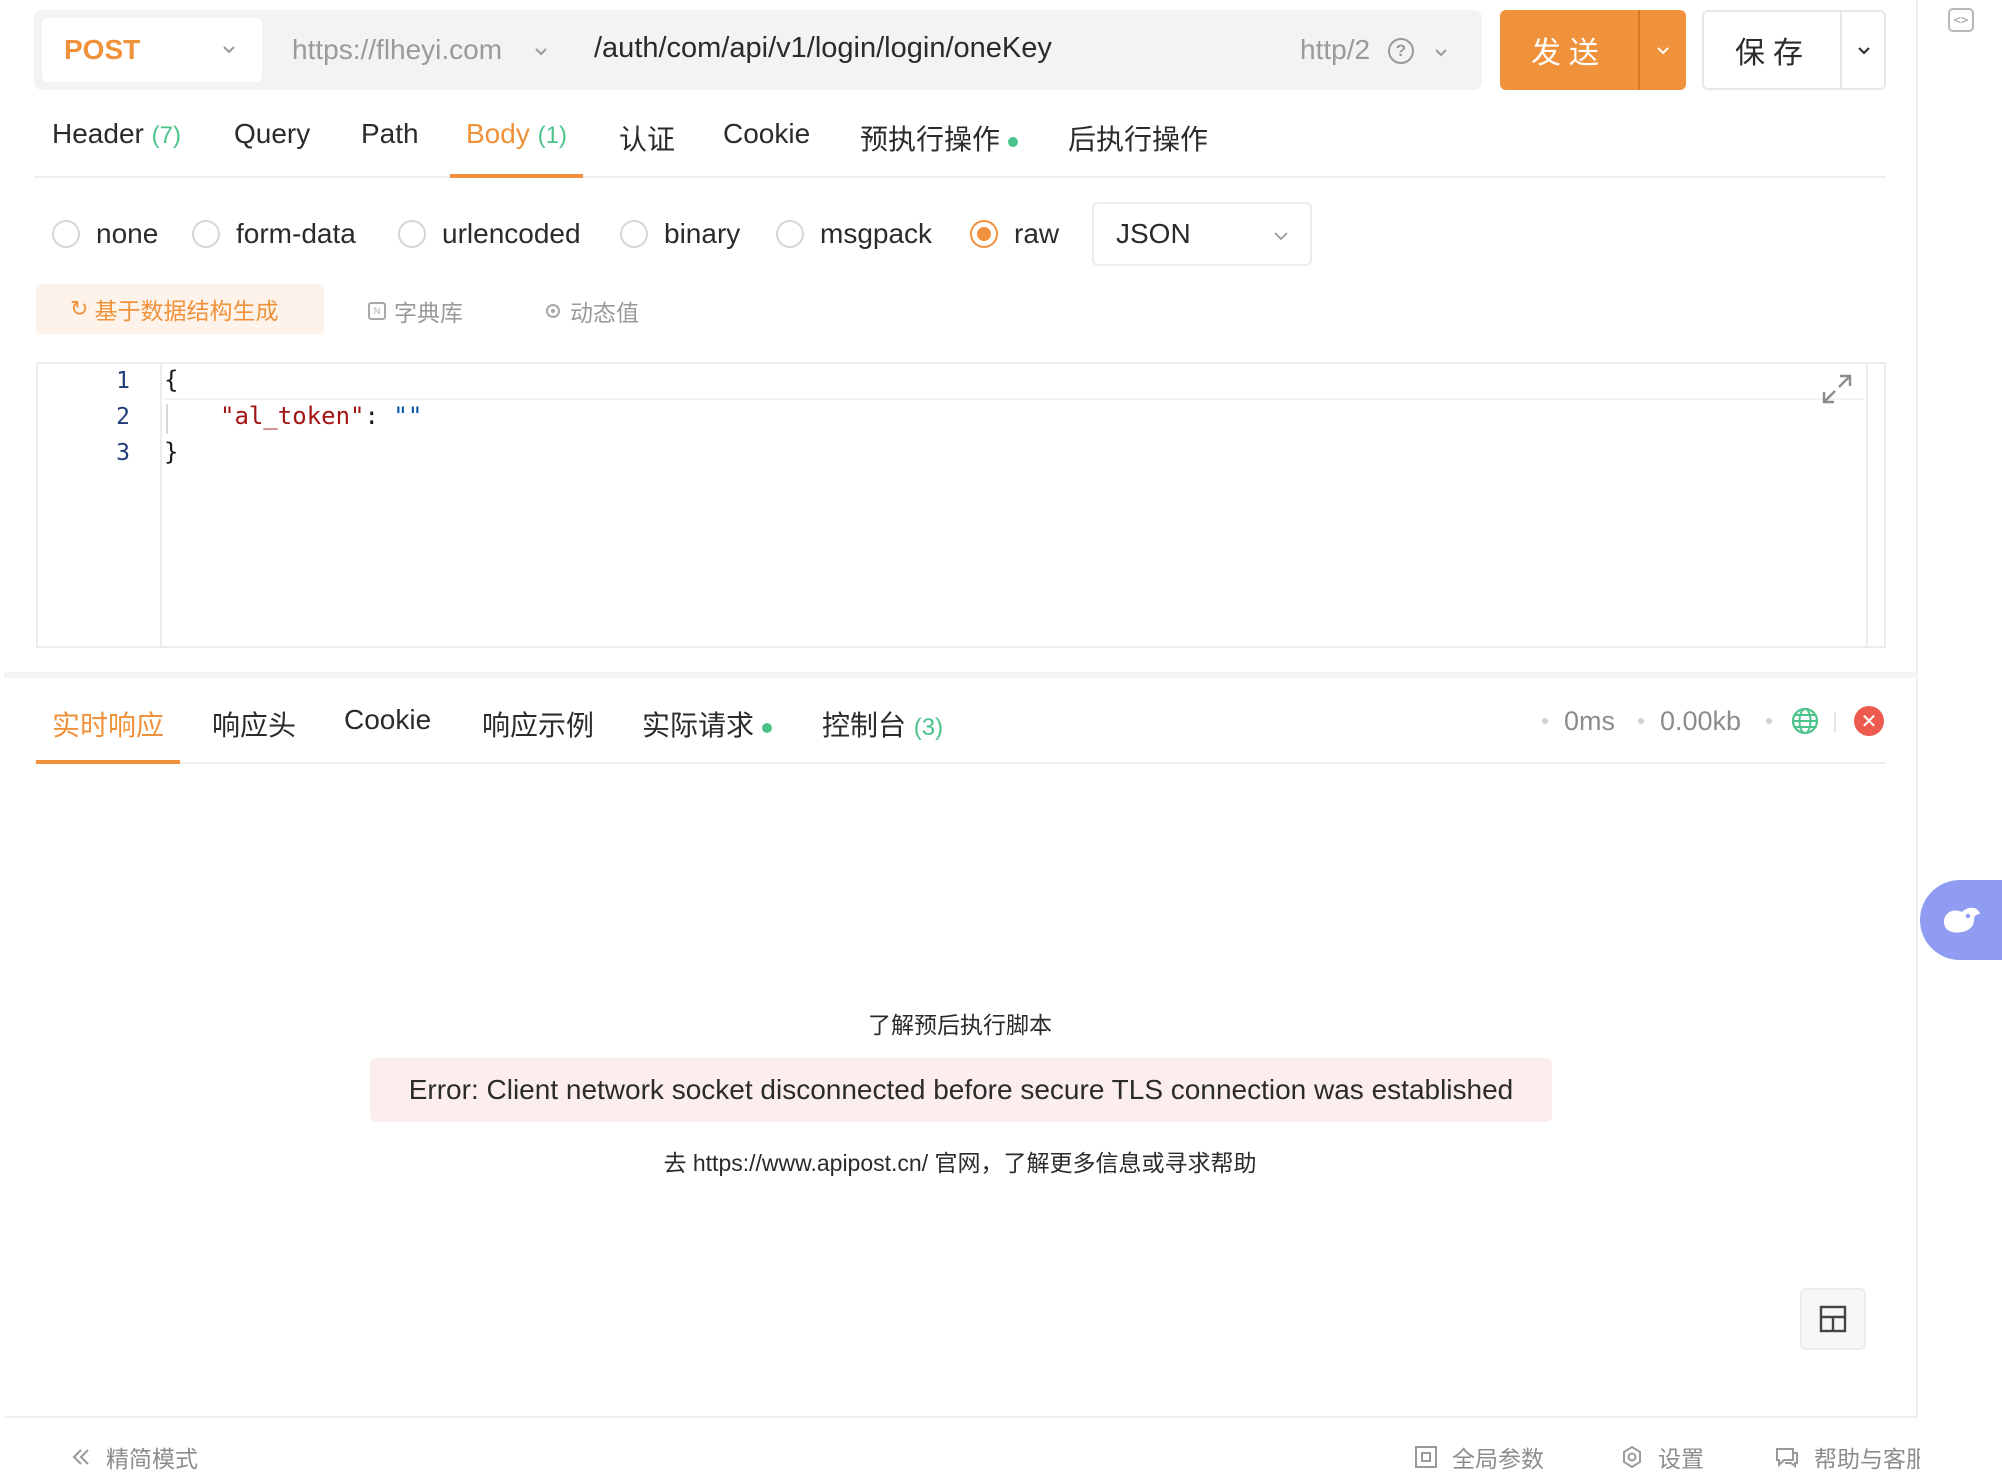 The height and width of the screenshot is (1484, 2002). Describe the element at coordinates (864, 725) in the screenshot. I see `tab-label: 控制台` at that location.